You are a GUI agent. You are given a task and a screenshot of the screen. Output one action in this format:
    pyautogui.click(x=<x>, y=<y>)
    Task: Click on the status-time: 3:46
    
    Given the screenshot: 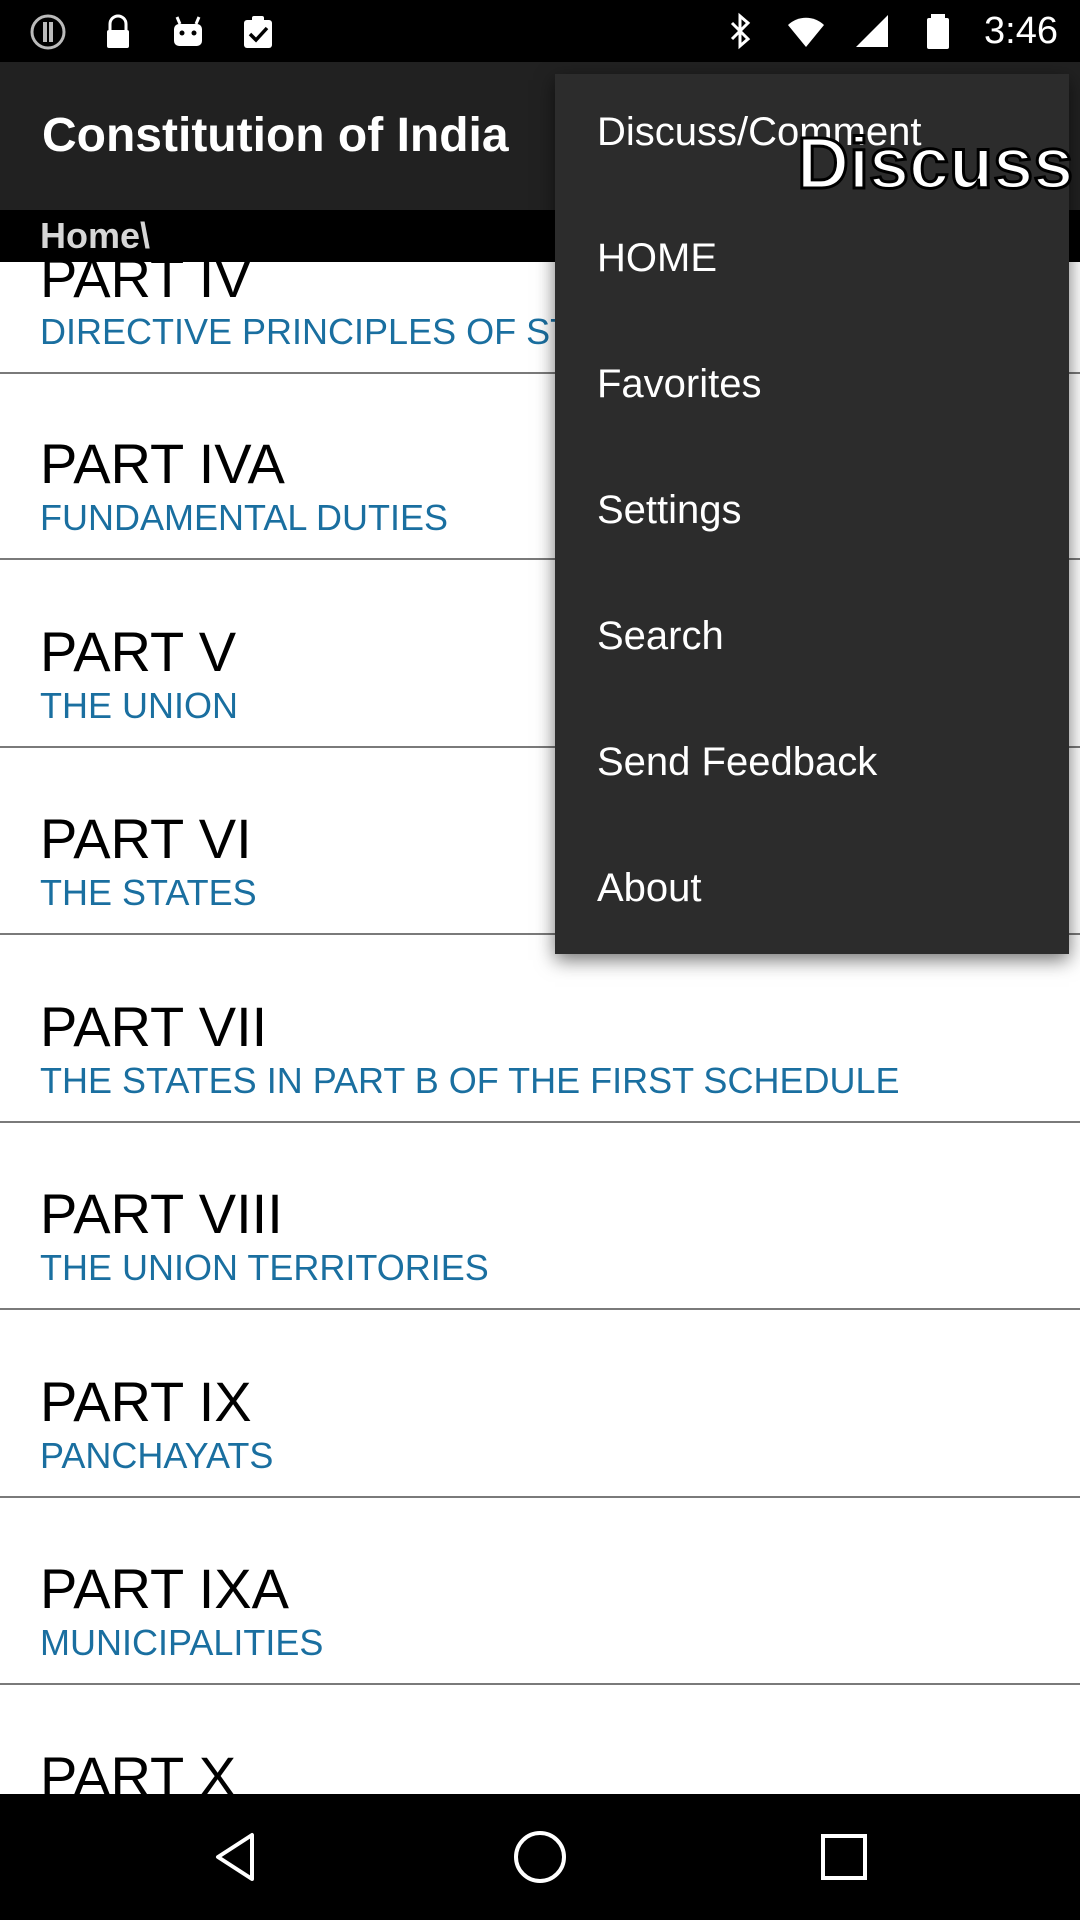 What is the action you would take?
    pyautogui.click(x=1021, y=31)
    